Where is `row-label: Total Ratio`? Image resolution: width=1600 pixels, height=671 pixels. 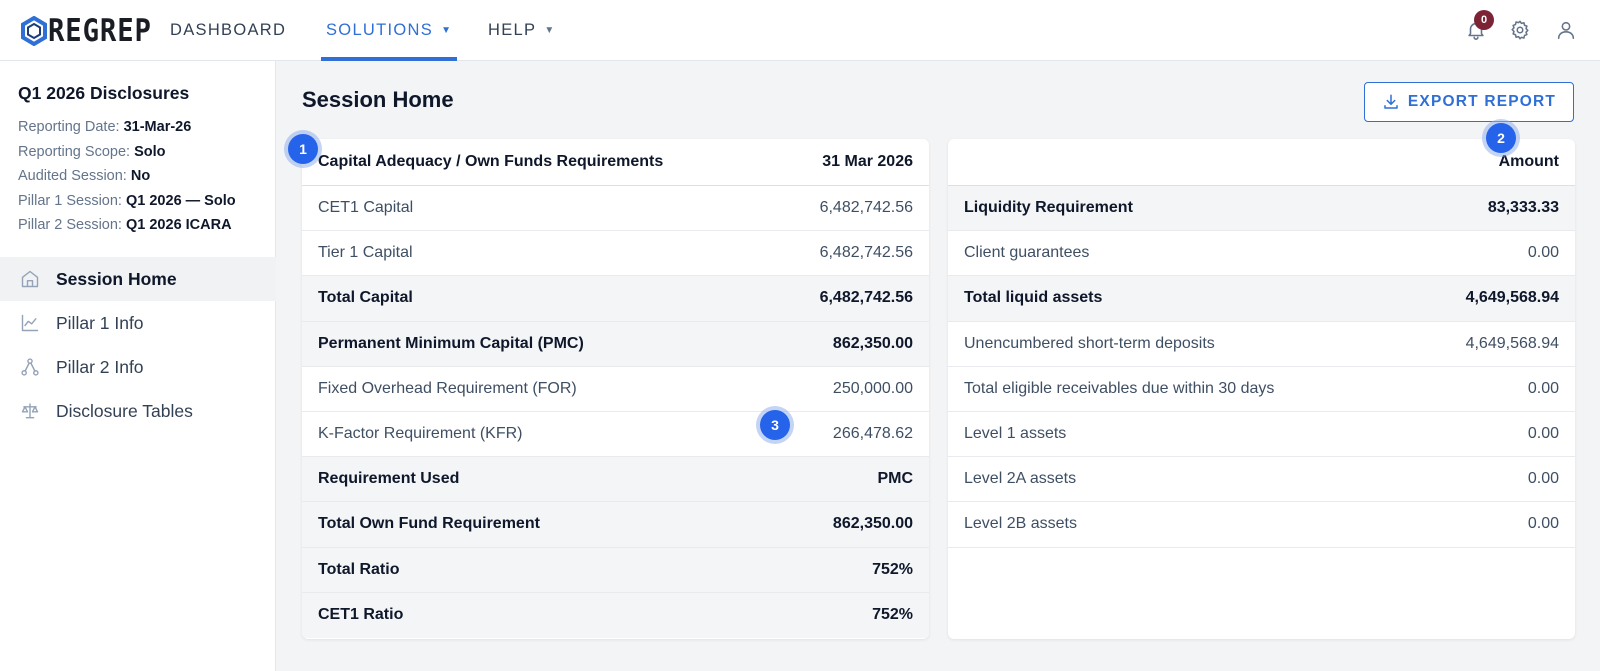
row-label: Total Ratio is located at coordinates (359, 569).